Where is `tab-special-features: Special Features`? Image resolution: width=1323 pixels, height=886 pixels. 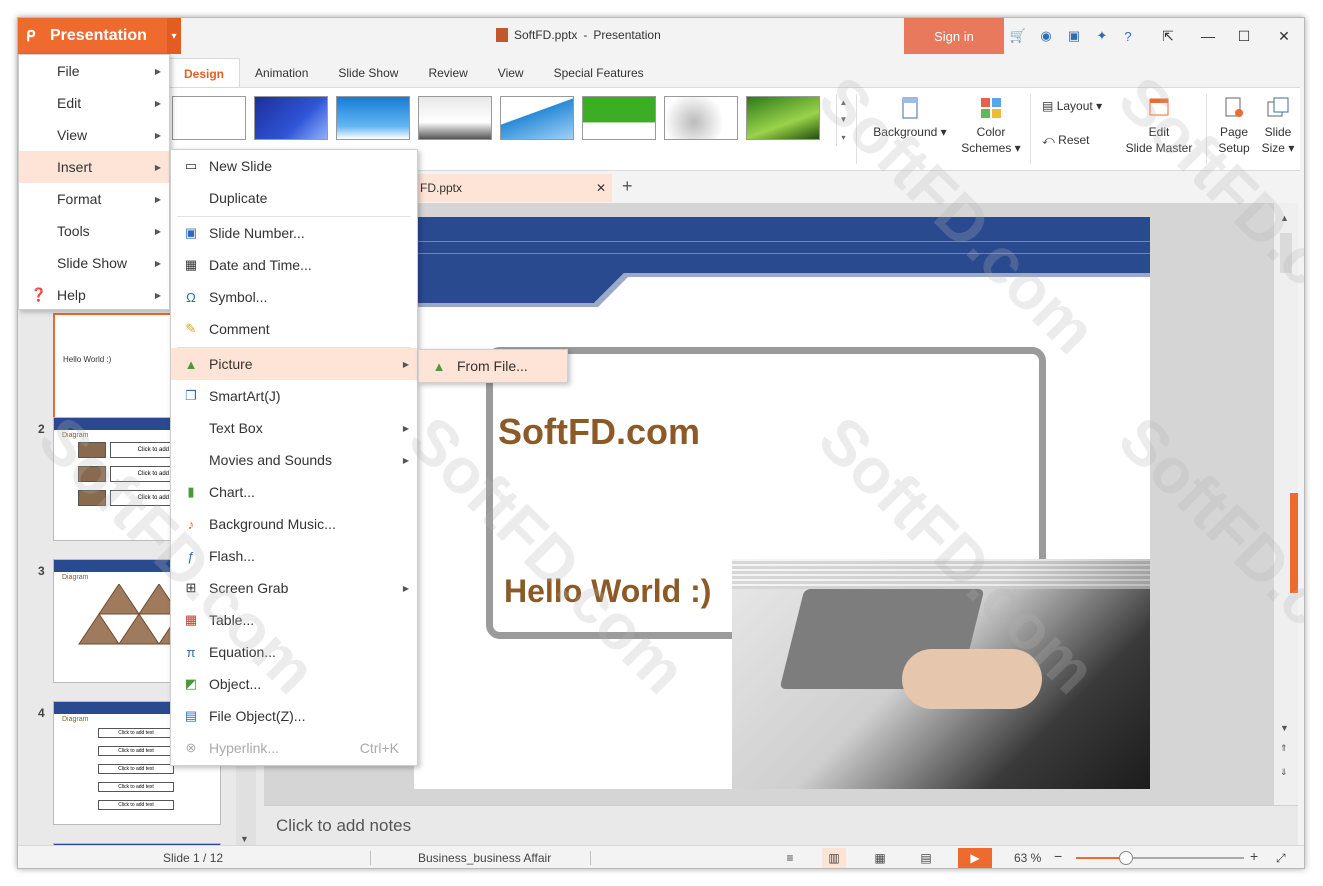 tab-special-features: Special Features is located at coordinates (599, 73).